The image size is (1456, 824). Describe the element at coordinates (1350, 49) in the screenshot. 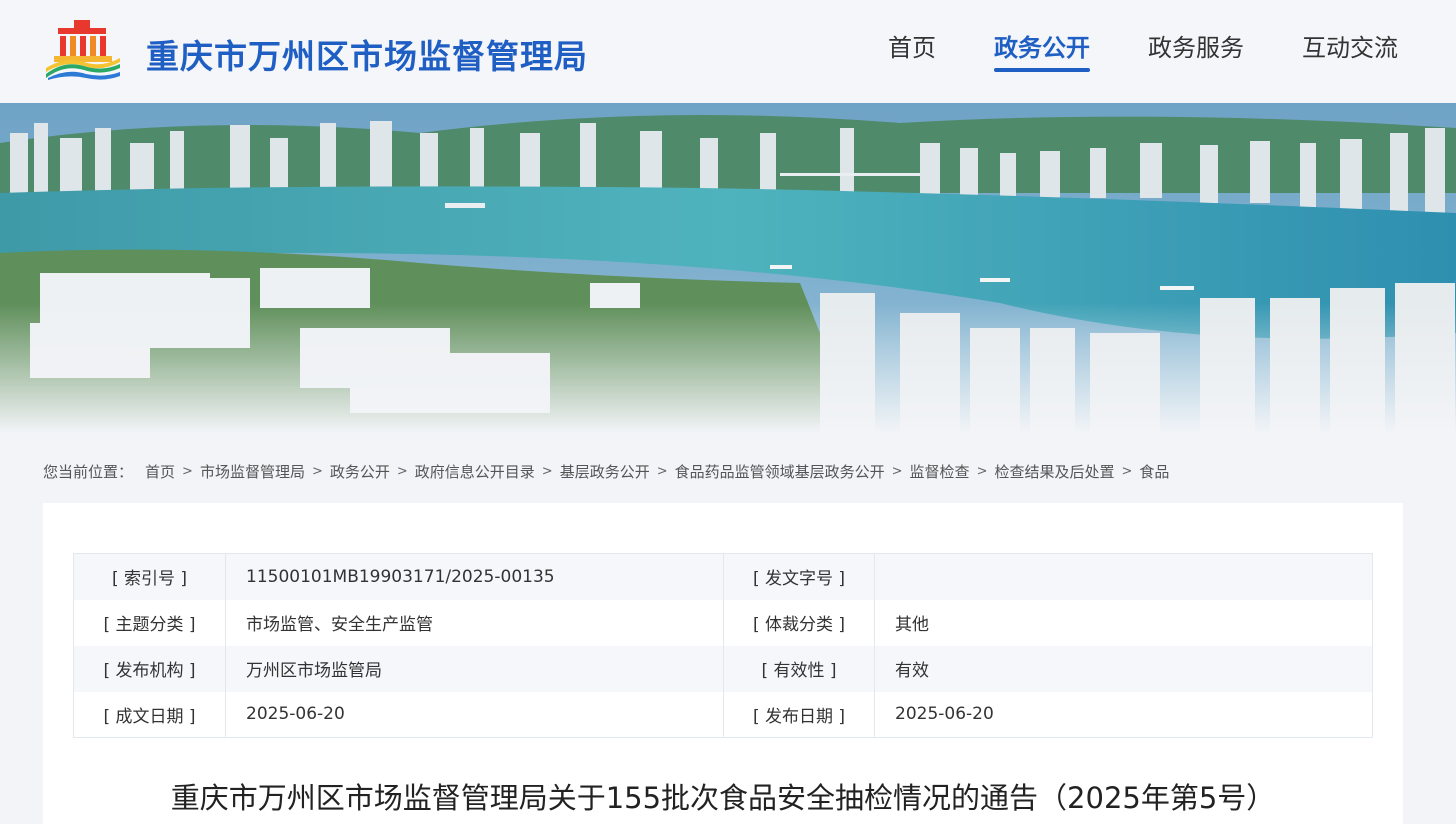

I see `nav-interaction: 互动交流` at that location.